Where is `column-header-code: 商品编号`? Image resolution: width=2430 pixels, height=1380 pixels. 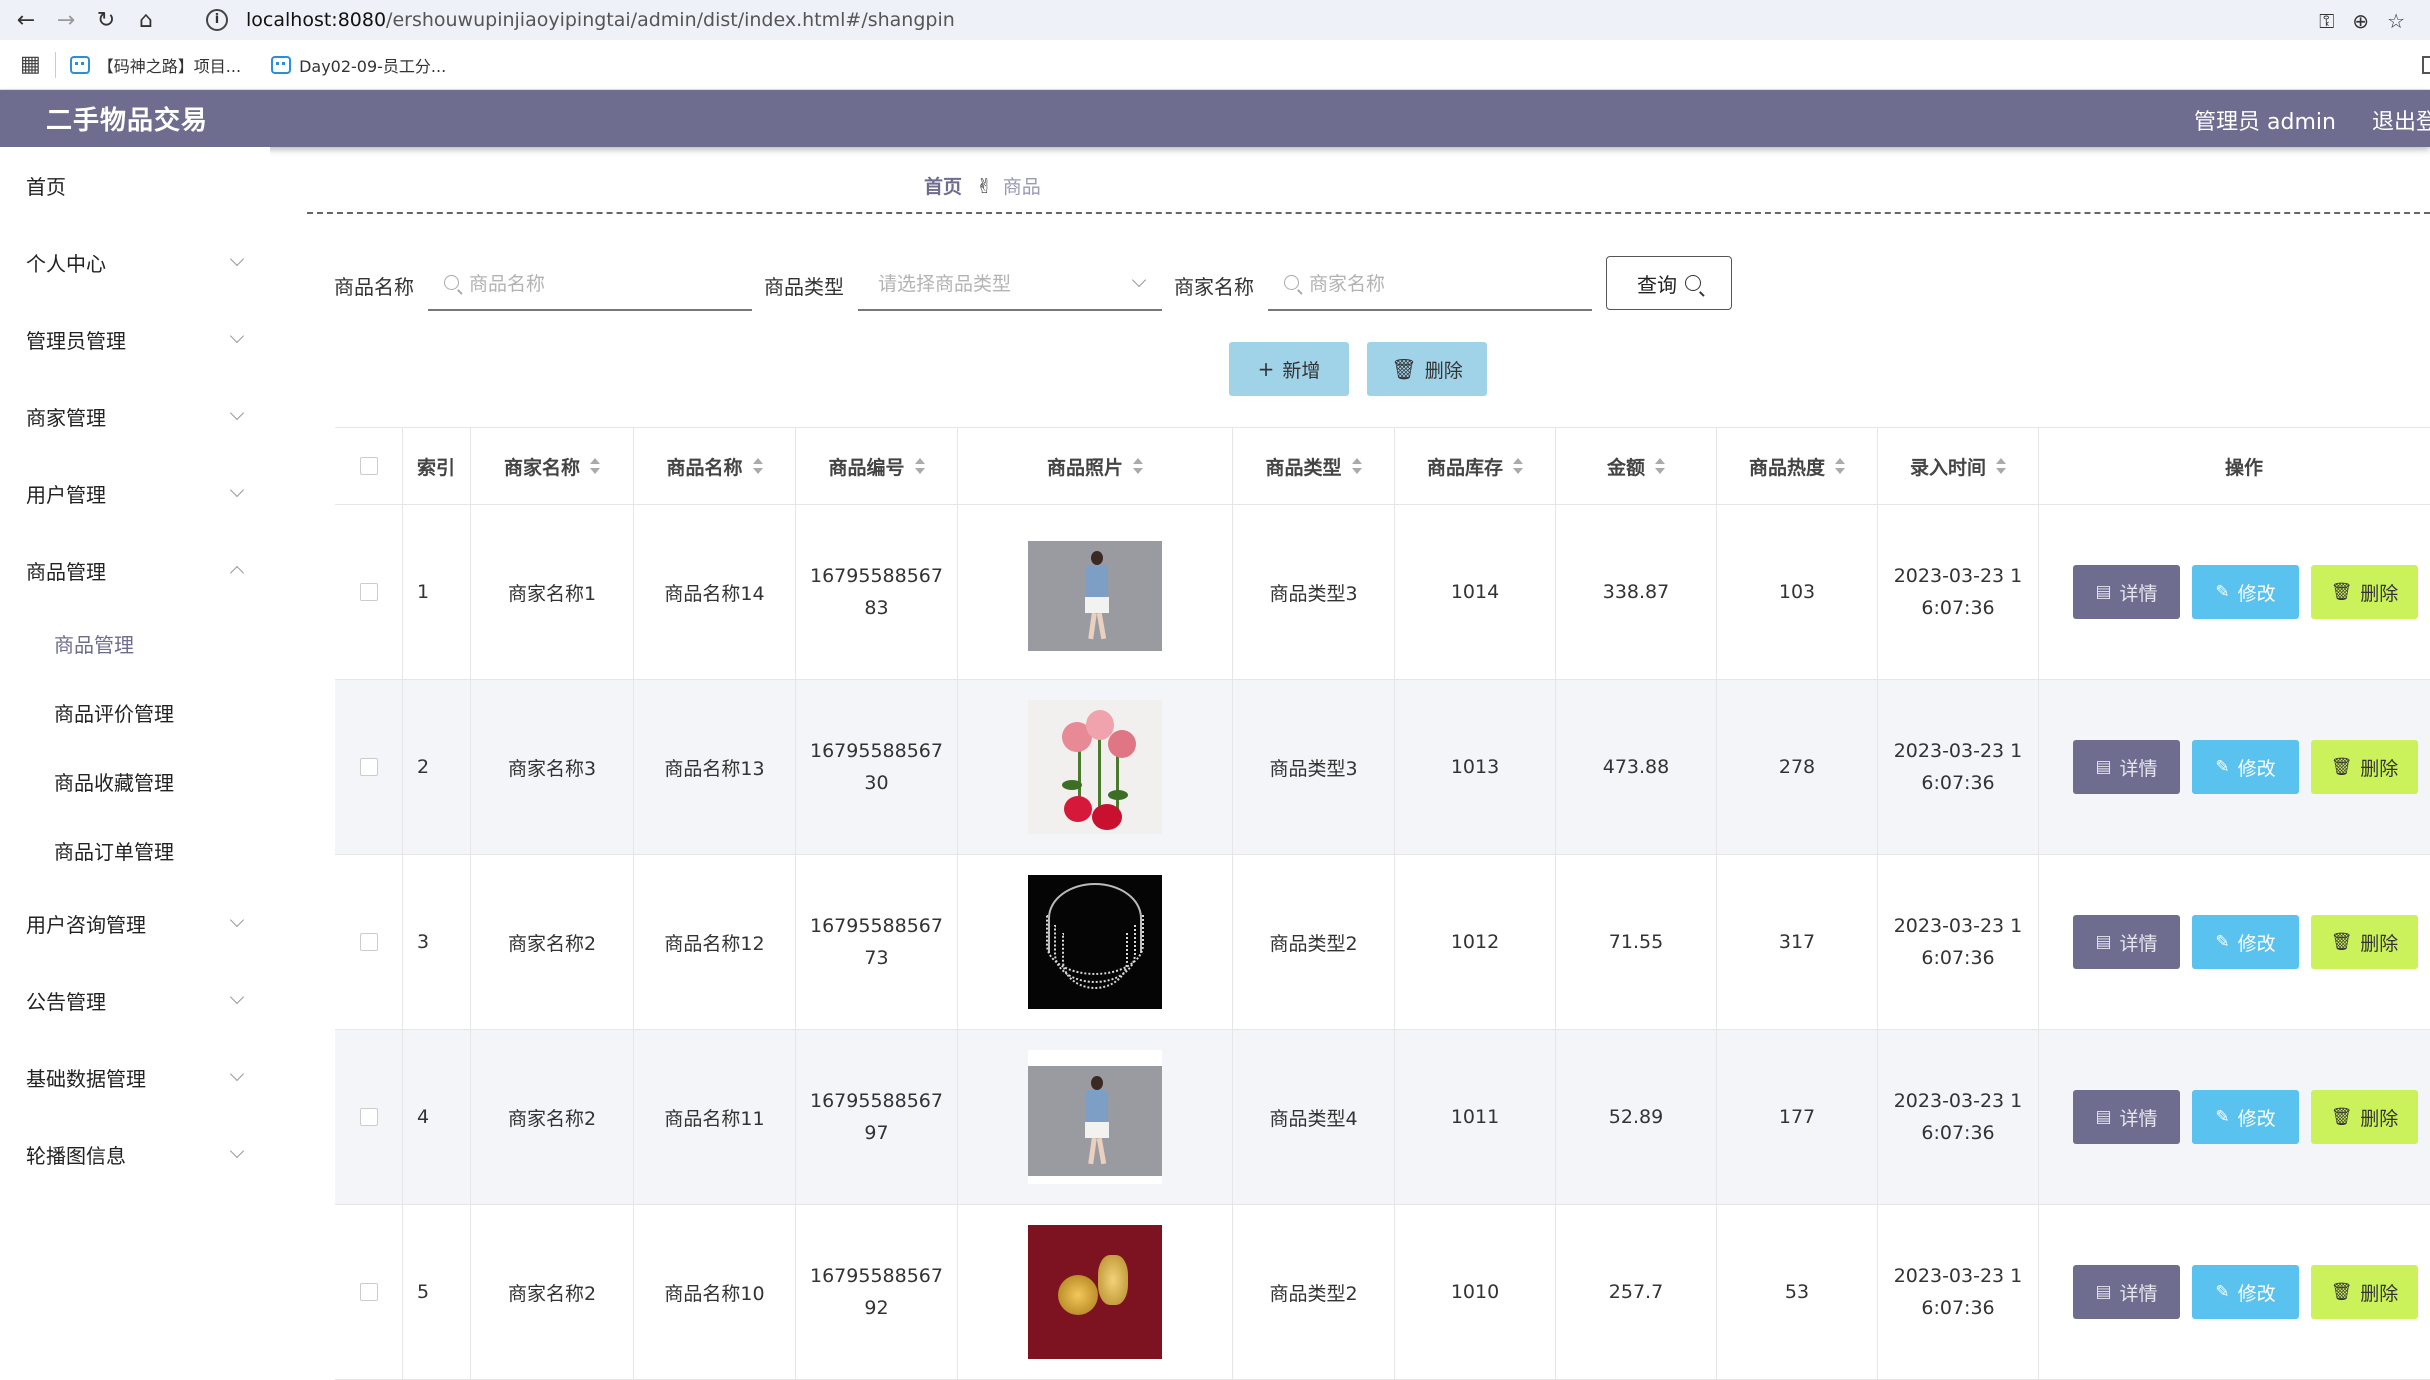 column-header-code: 商品编号 is located at coordinates (877, 466).